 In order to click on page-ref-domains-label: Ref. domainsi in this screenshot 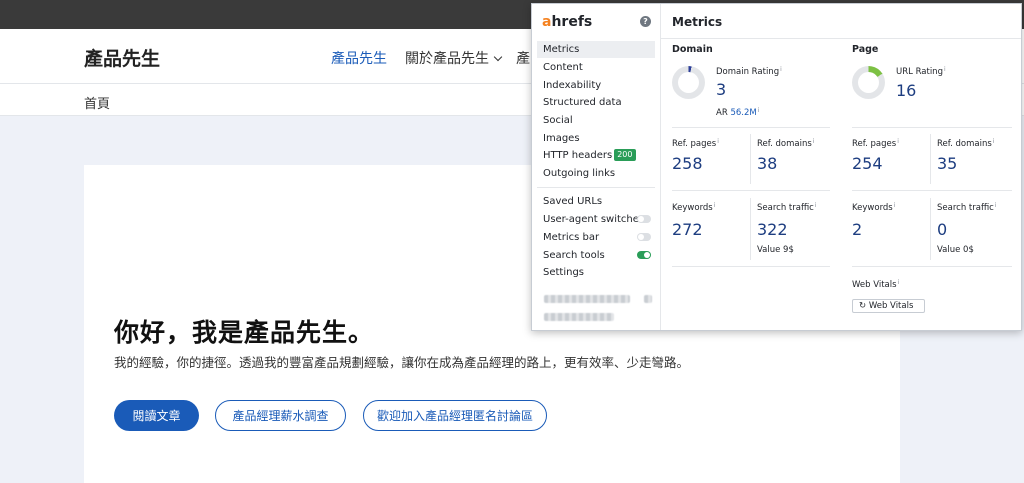, I will do `click(965, 143)`.